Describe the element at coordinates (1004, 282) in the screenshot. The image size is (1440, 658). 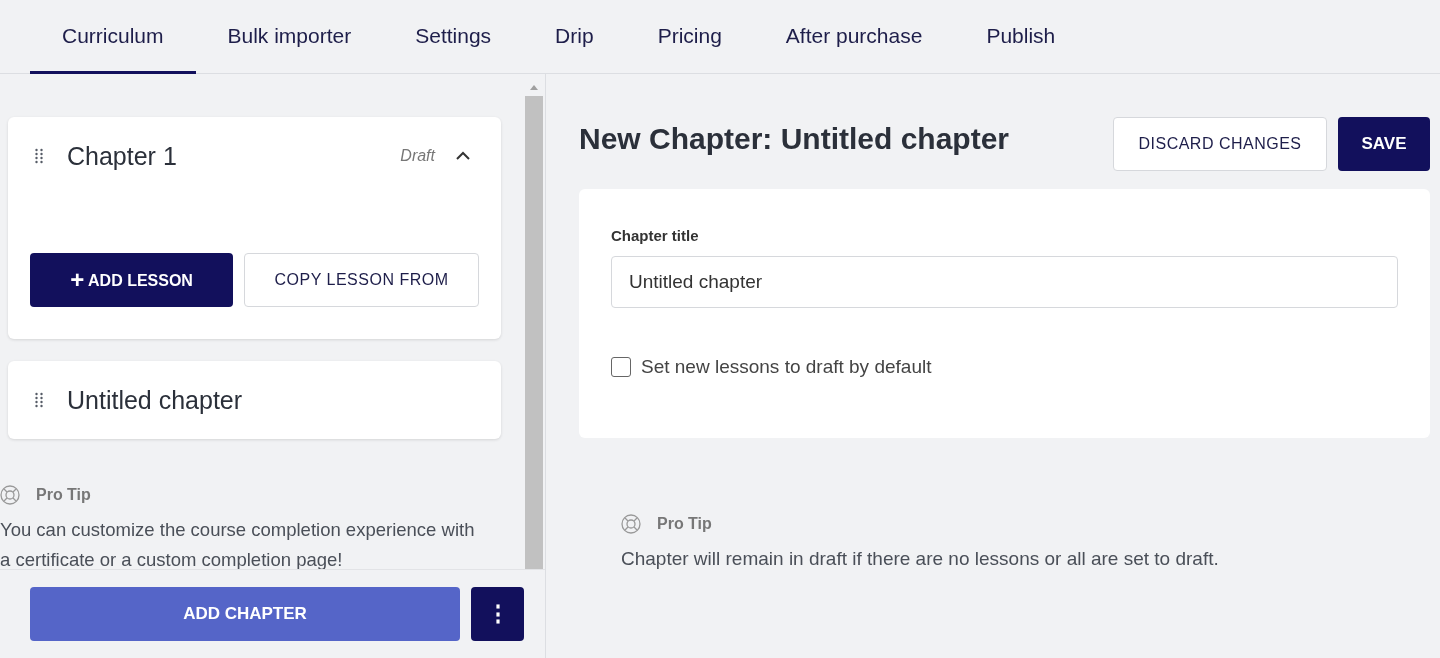
I see `chapter-title-field: Untitled chapter` at that location.